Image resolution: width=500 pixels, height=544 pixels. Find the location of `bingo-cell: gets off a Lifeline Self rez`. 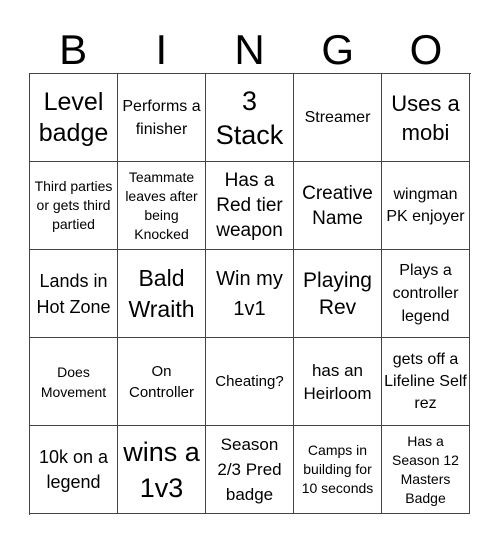

bingo-cell: gets off a Lifeline Self rez is located at coordinates (426, 382).